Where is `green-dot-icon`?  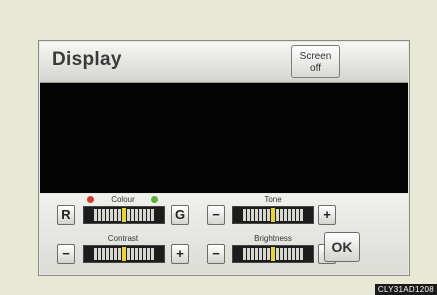 green-dot-icon is located at coordinates (154, 199).